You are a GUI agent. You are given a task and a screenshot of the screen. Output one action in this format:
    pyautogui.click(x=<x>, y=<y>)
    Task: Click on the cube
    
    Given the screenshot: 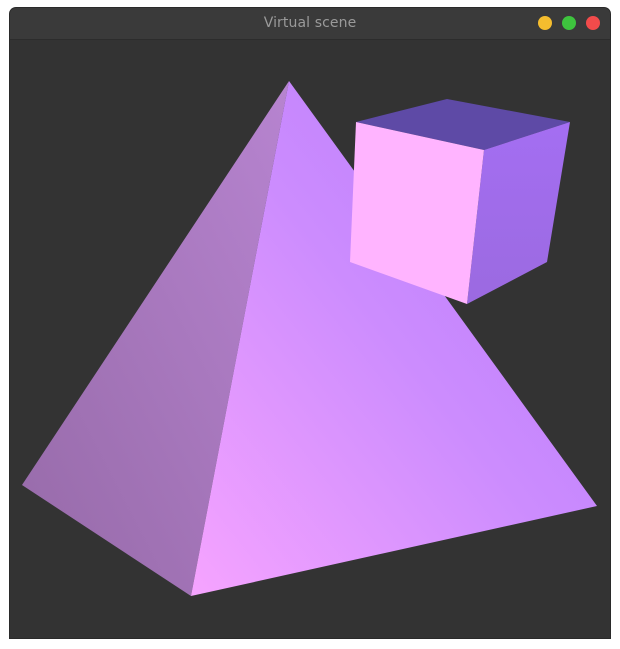 What is the action you would take?
    pyautogui.click(x=460, y=201)
    